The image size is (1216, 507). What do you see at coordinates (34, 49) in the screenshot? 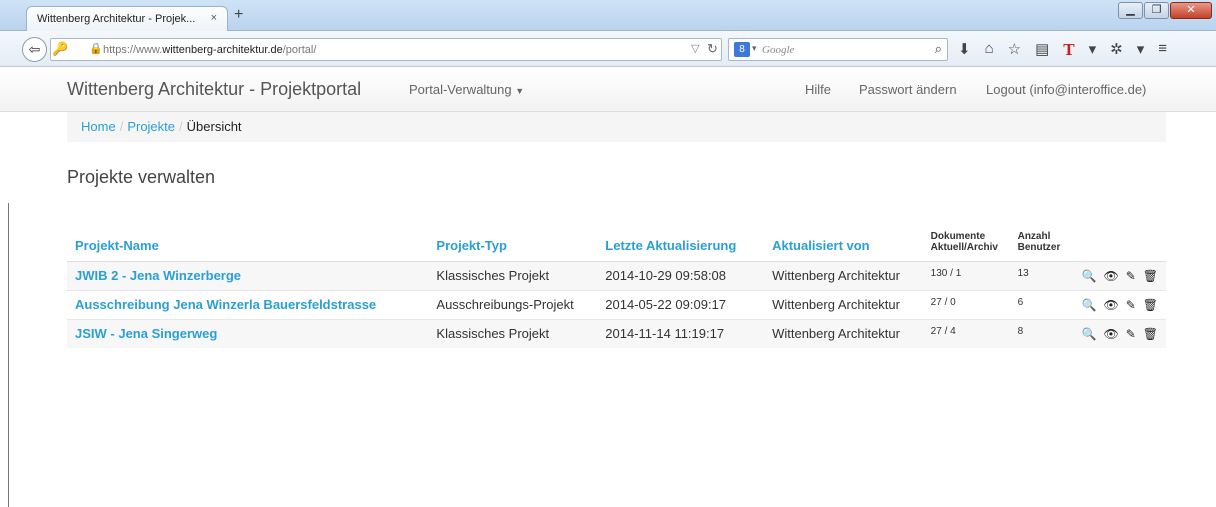
I see `back-button: ⇦` at bounding box center [34, 49].